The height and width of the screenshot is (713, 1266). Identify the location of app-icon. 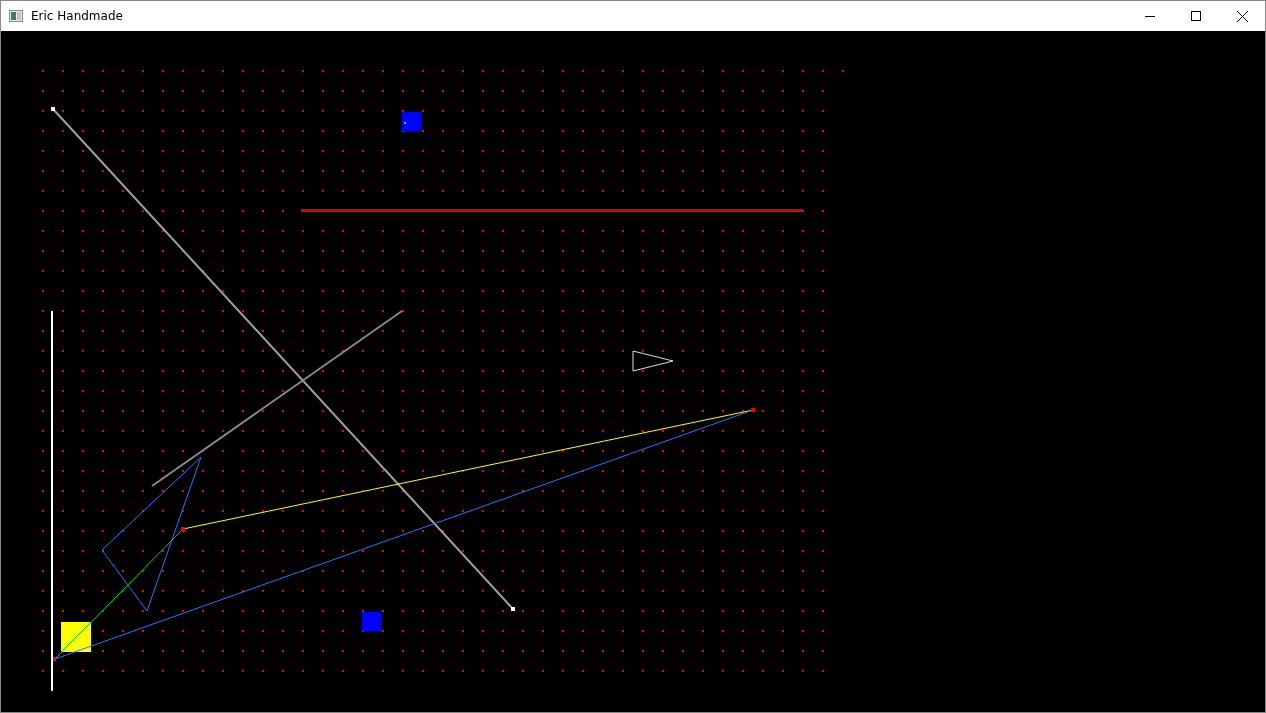
(16, 16).